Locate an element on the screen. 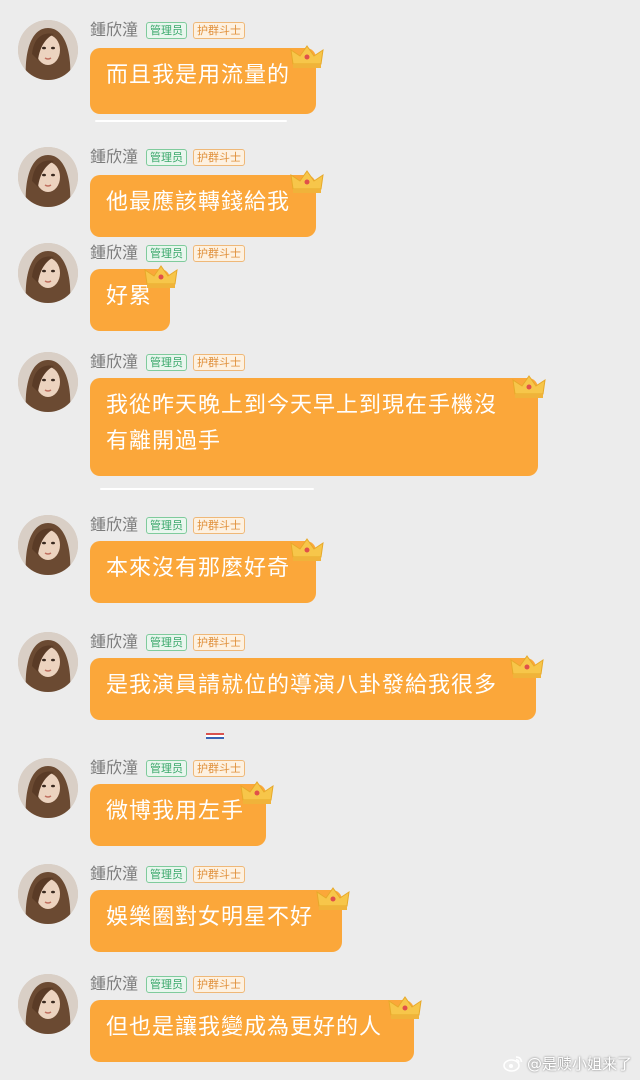 Image resolution: width=640 pixels, height=1080 pixels. message-bubble: 他最應該轉錢給我 is located at coordinates (203, 206).